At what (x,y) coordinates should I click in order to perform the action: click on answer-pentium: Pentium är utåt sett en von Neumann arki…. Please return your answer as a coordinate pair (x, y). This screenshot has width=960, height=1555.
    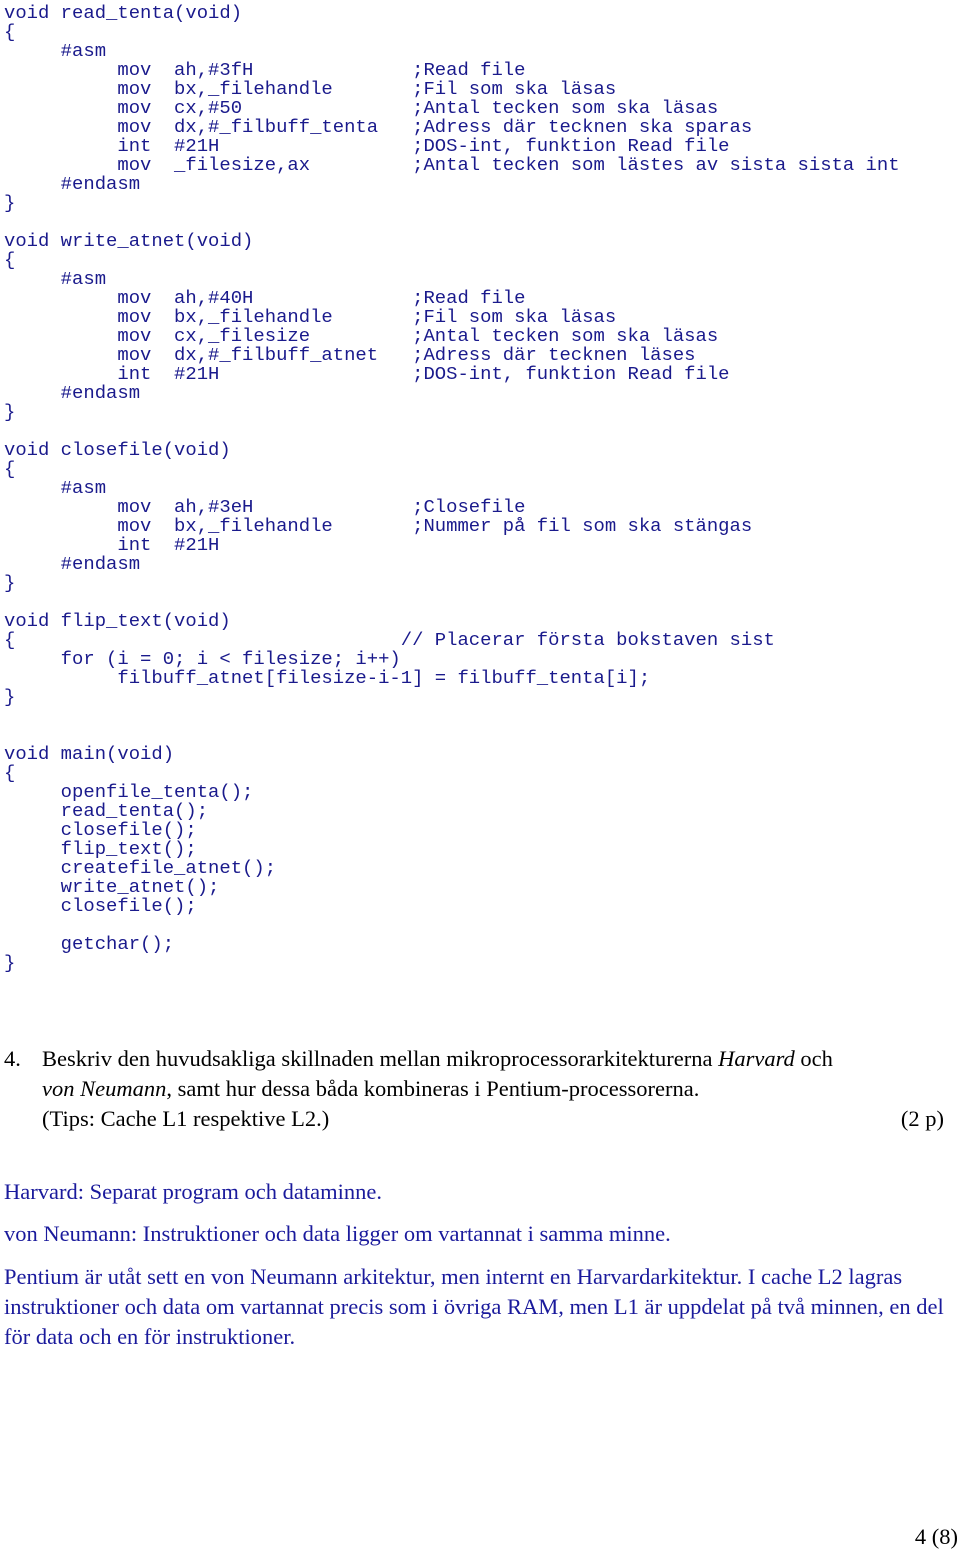
    Looking at the image, I should click on (474, 1306).